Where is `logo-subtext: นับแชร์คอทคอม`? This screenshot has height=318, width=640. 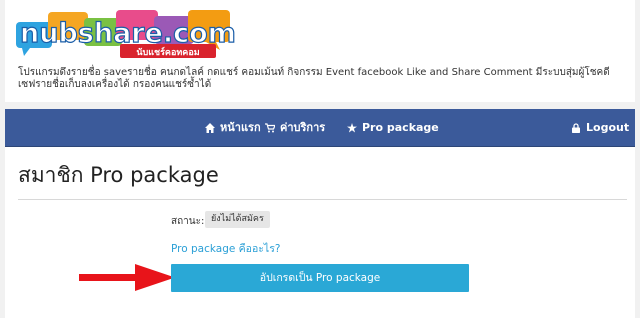 logo-subtext: นับแชร์คอทคอม is located at coordinates (167, 52).